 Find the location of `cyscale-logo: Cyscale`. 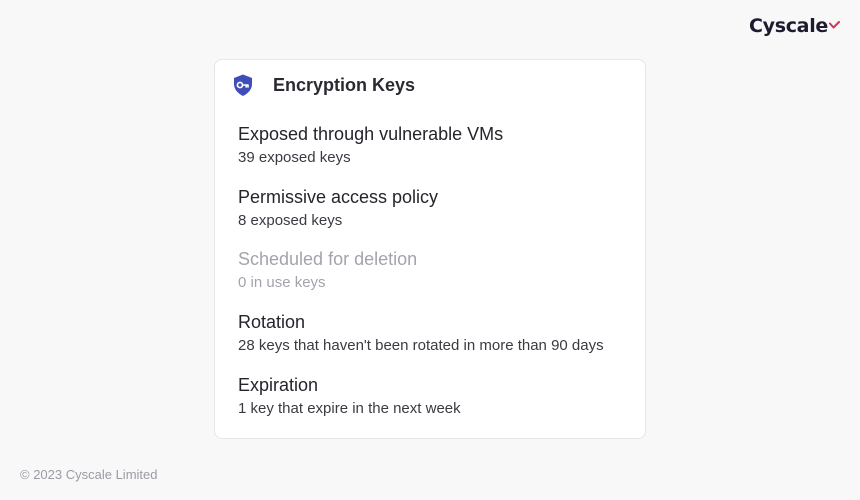

cyscale-logo: Cyscale is located at coordinates (794, 26).